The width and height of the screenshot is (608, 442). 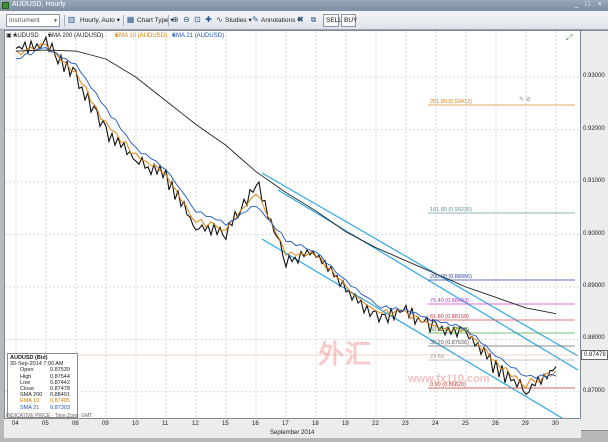 I want to click on time-tick-label: 22, so click(x=375, y=424).